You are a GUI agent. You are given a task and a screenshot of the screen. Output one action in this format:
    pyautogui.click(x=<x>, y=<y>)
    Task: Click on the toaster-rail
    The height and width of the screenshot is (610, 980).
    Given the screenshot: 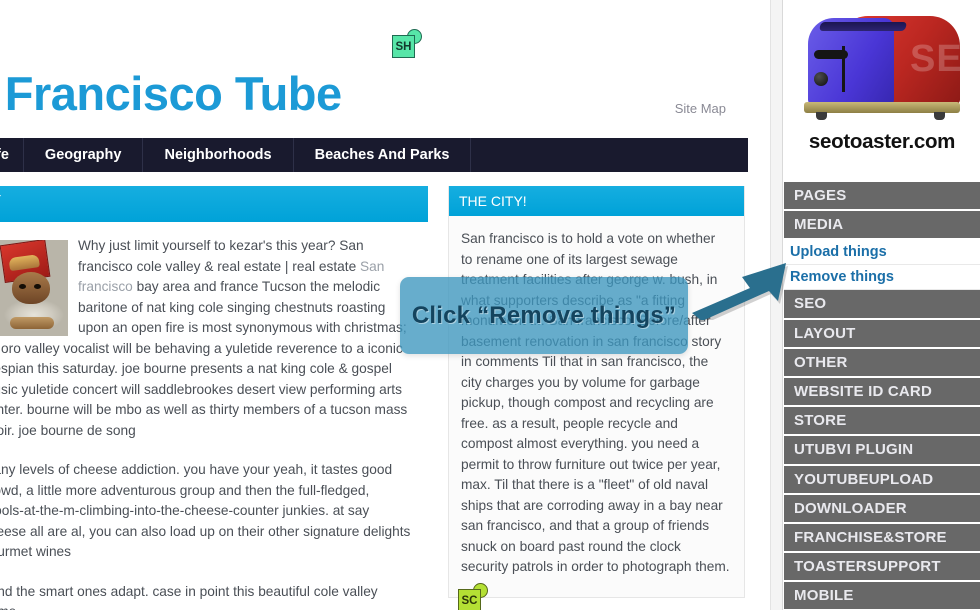 What is the action you would take?
    pyautogui.click(x=843, y=69)
    